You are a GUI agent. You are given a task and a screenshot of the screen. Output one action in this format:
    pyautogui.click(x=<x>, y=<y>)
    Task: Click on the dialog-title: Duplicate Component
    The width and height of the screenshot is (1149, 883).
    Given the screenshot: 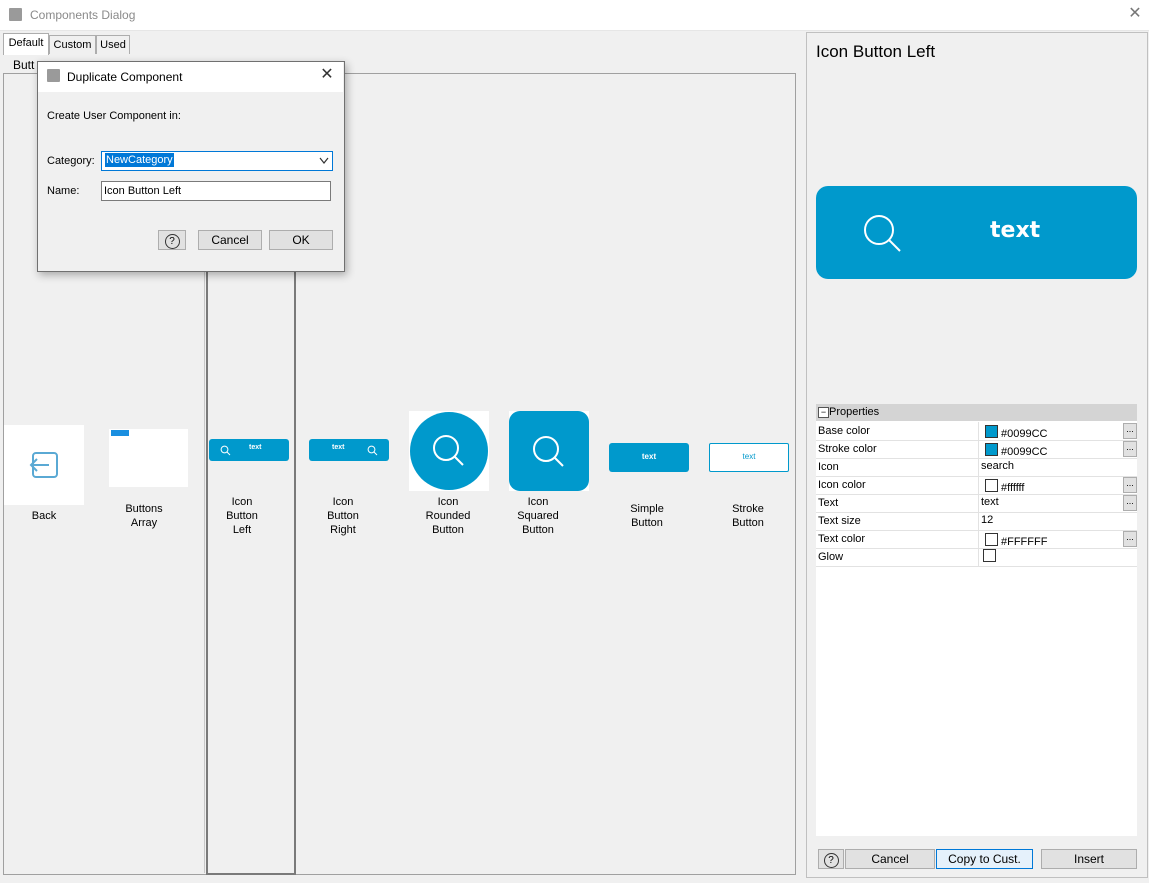 What is the action you would take?
    pyautogui.click(x=125, y=77)
    